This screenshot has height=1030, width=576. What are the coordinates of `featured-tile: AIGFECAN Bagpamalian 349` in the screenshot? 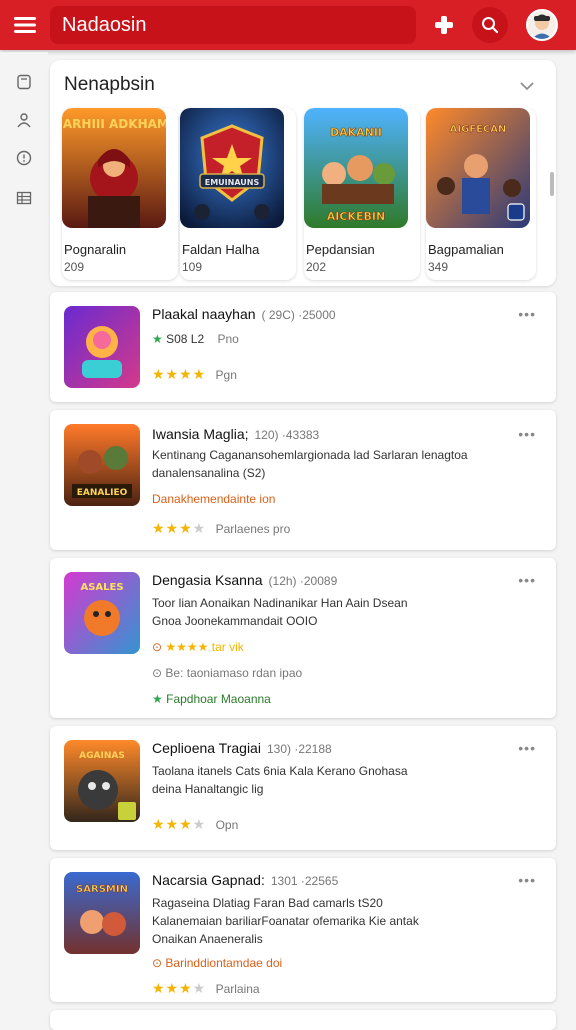 It's located at (481, 194).